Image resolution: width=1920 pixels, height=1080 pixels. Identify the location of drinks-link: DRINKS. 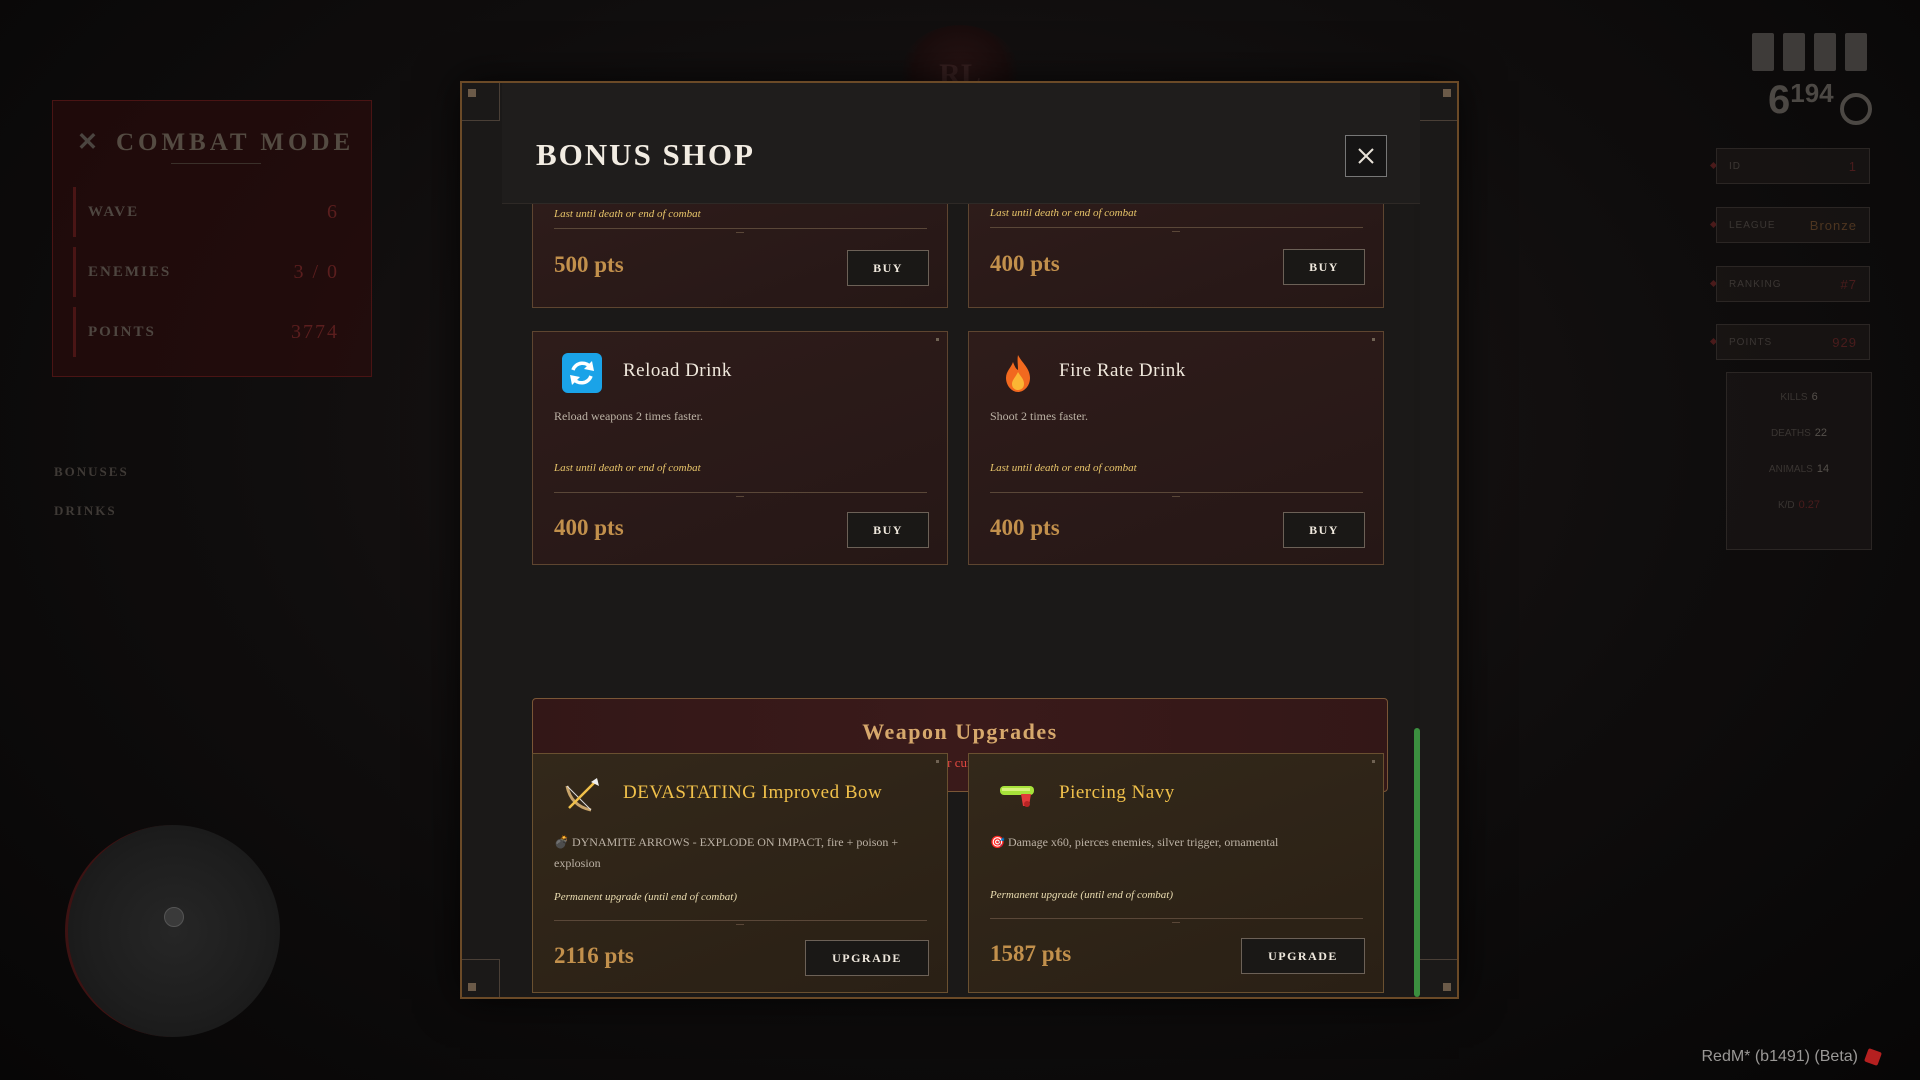
(85, 511).